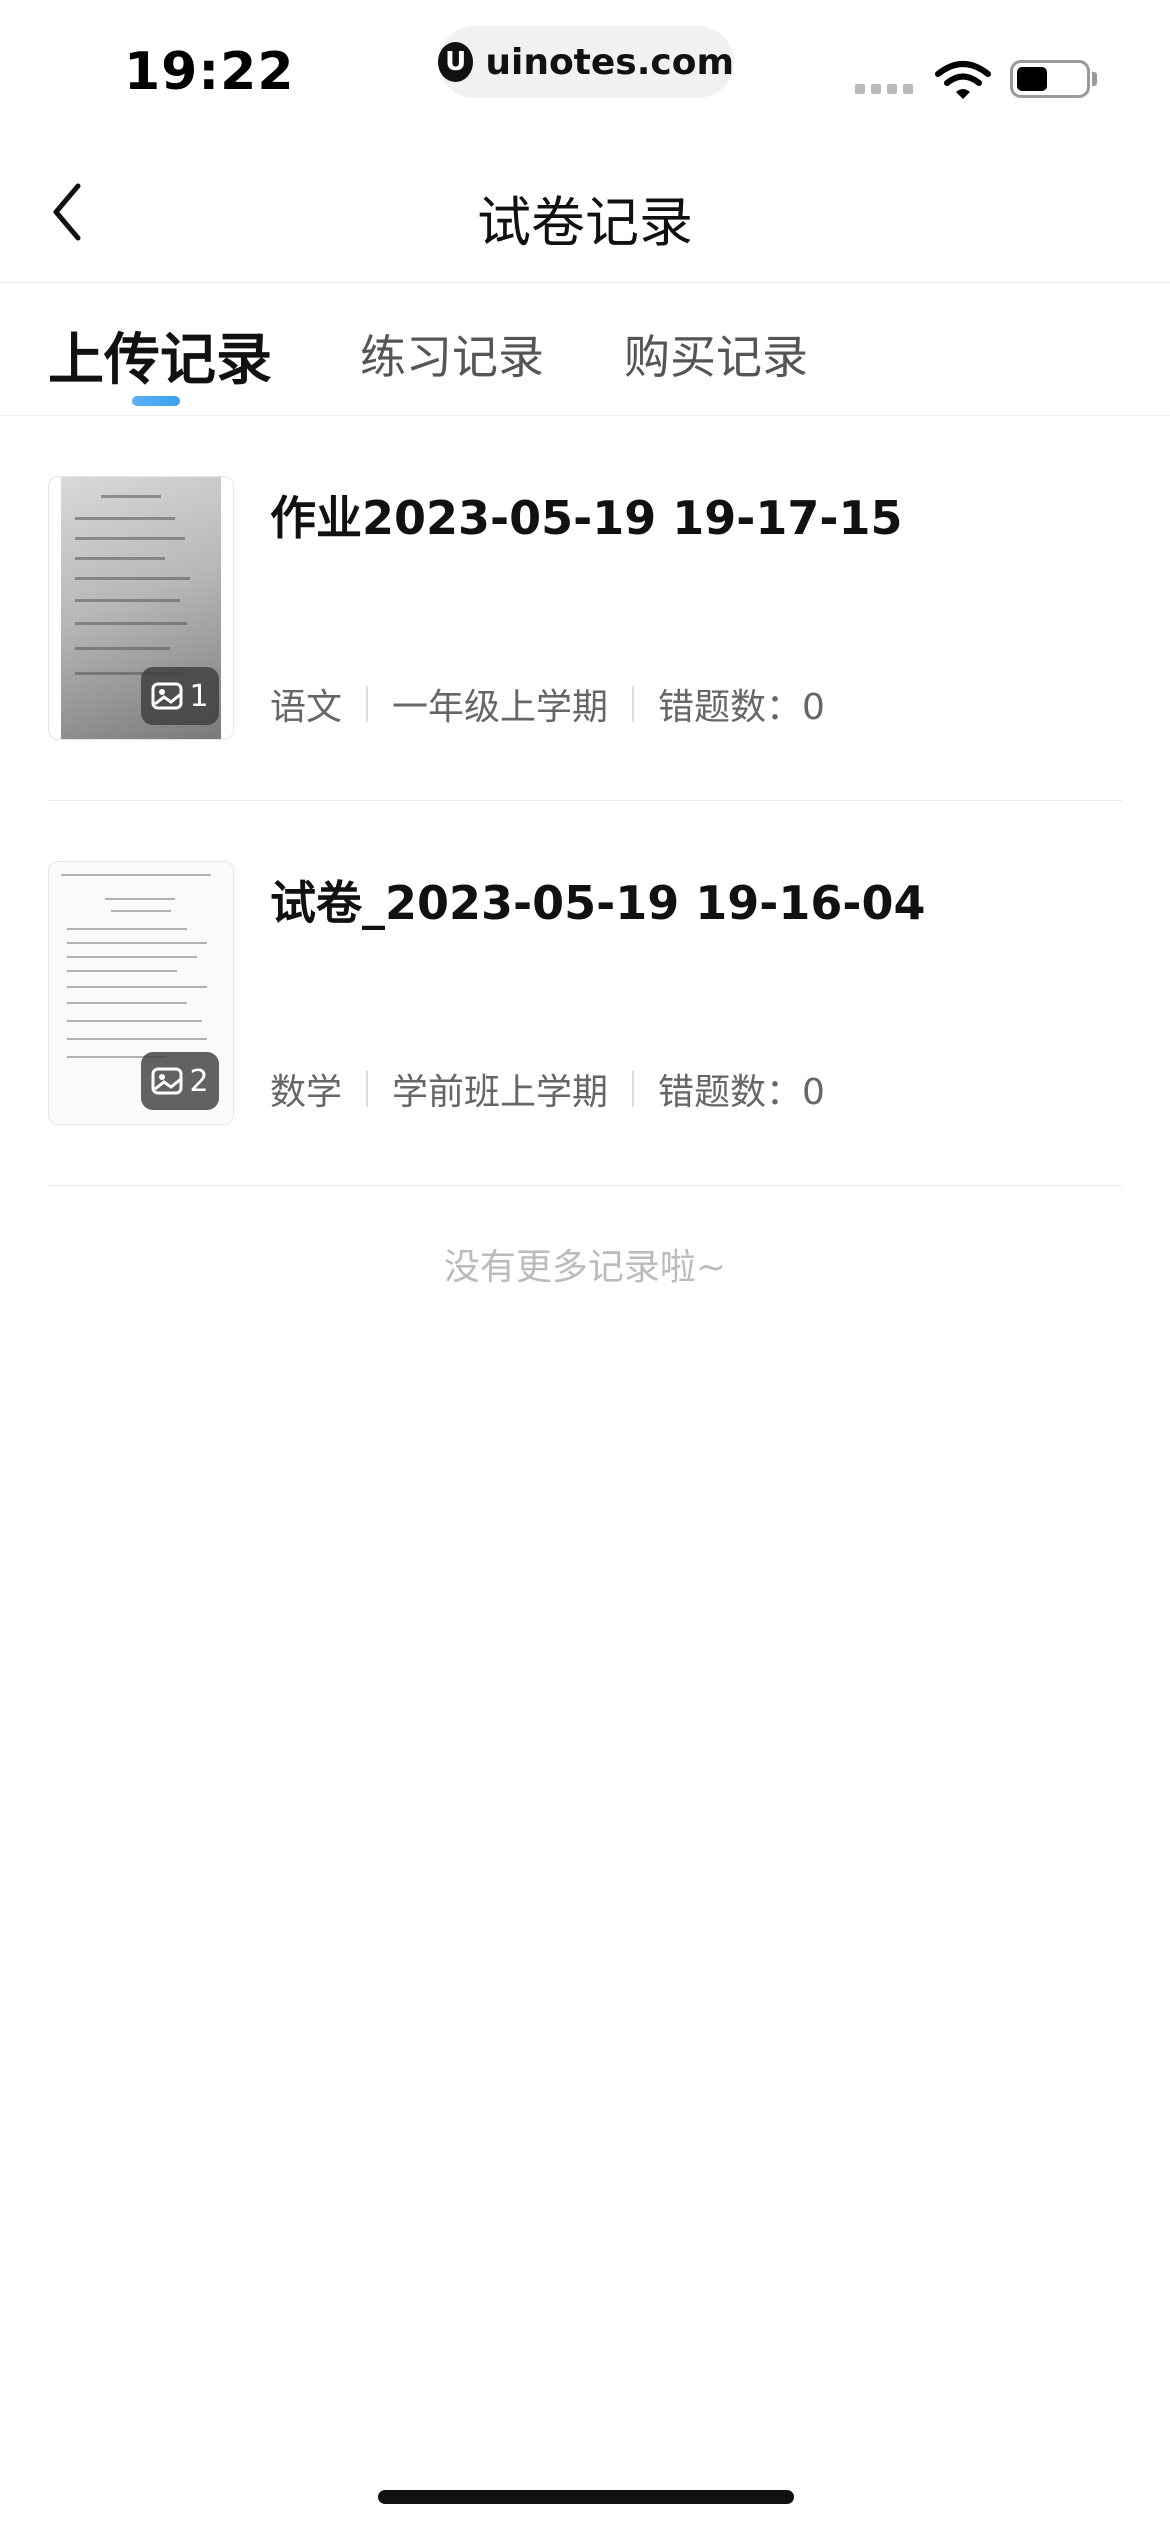  What do you see at coordinates (500, 707) in the screenshot?
I see `record-grade: 一年级上学期` at bounding box center [500, 707].